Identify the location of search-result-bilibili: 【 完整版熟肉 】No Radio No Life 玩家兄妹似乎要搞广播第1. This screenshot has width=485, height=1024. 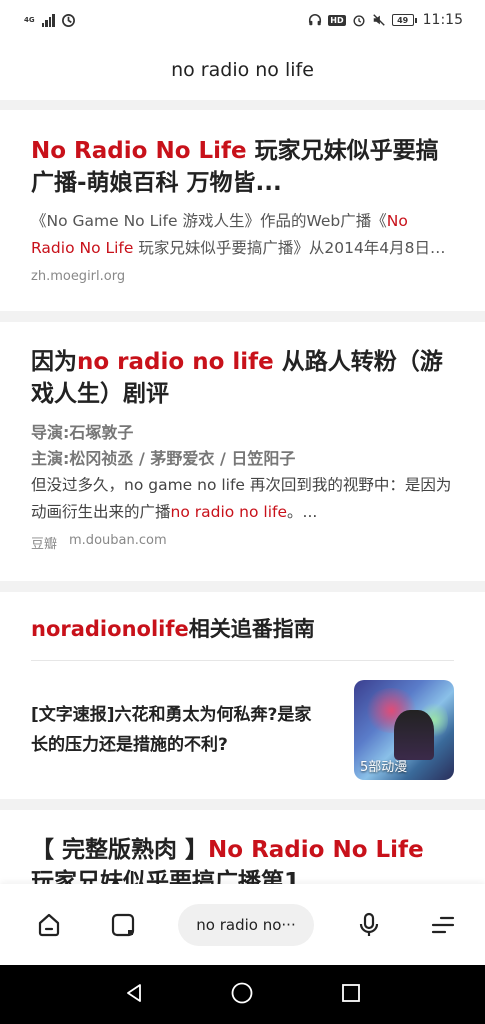
(242, 850).